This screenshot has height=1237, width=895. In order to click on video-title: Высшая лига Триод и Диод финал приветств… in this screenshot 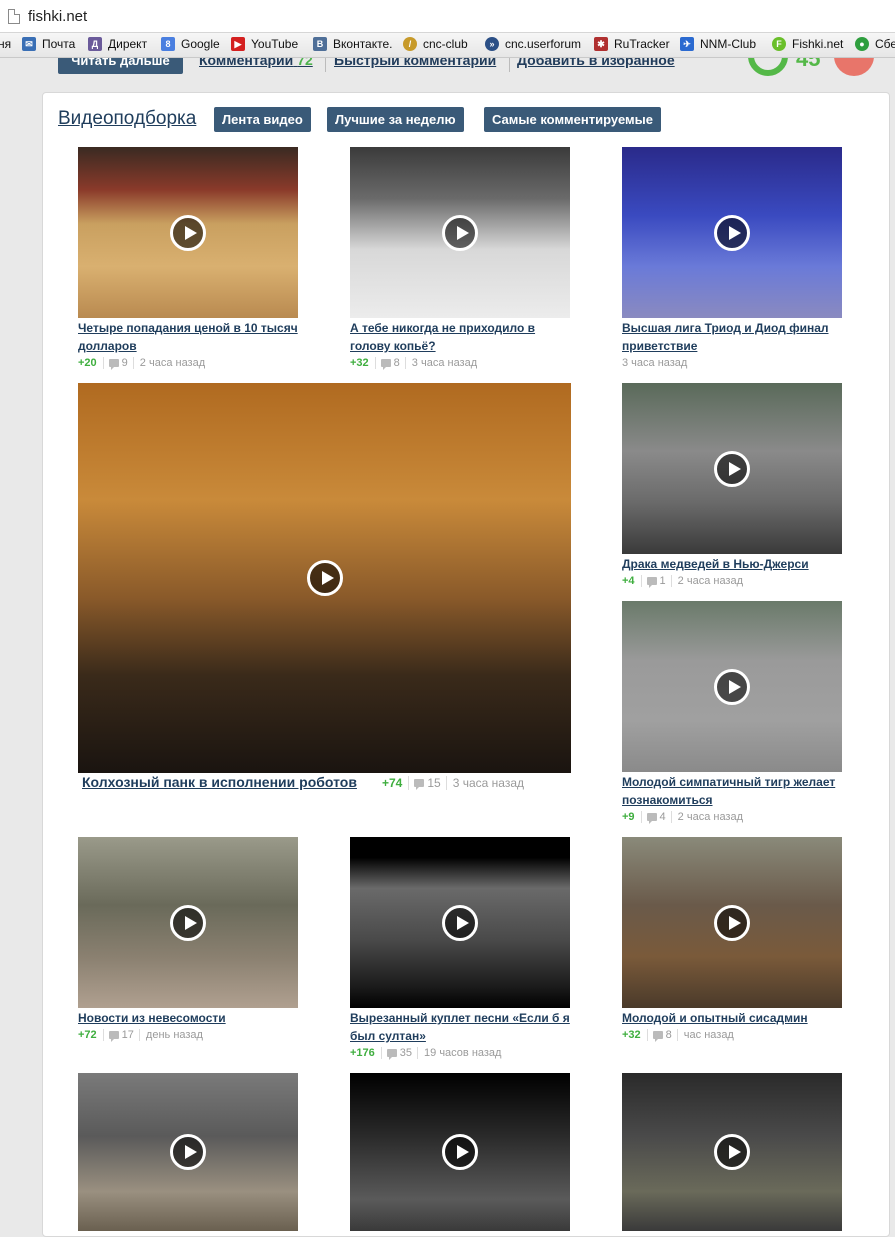, I will do `click(732, 337)`.